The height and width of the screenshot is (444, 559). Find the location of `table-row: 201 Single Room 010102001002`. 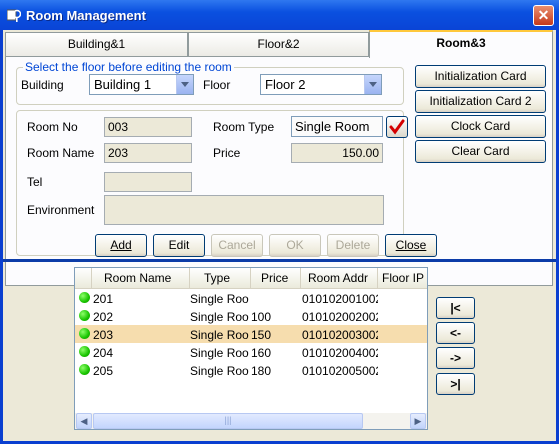

table-row: 201 Single Room 010102001002 is located at coordinates (251, 298).